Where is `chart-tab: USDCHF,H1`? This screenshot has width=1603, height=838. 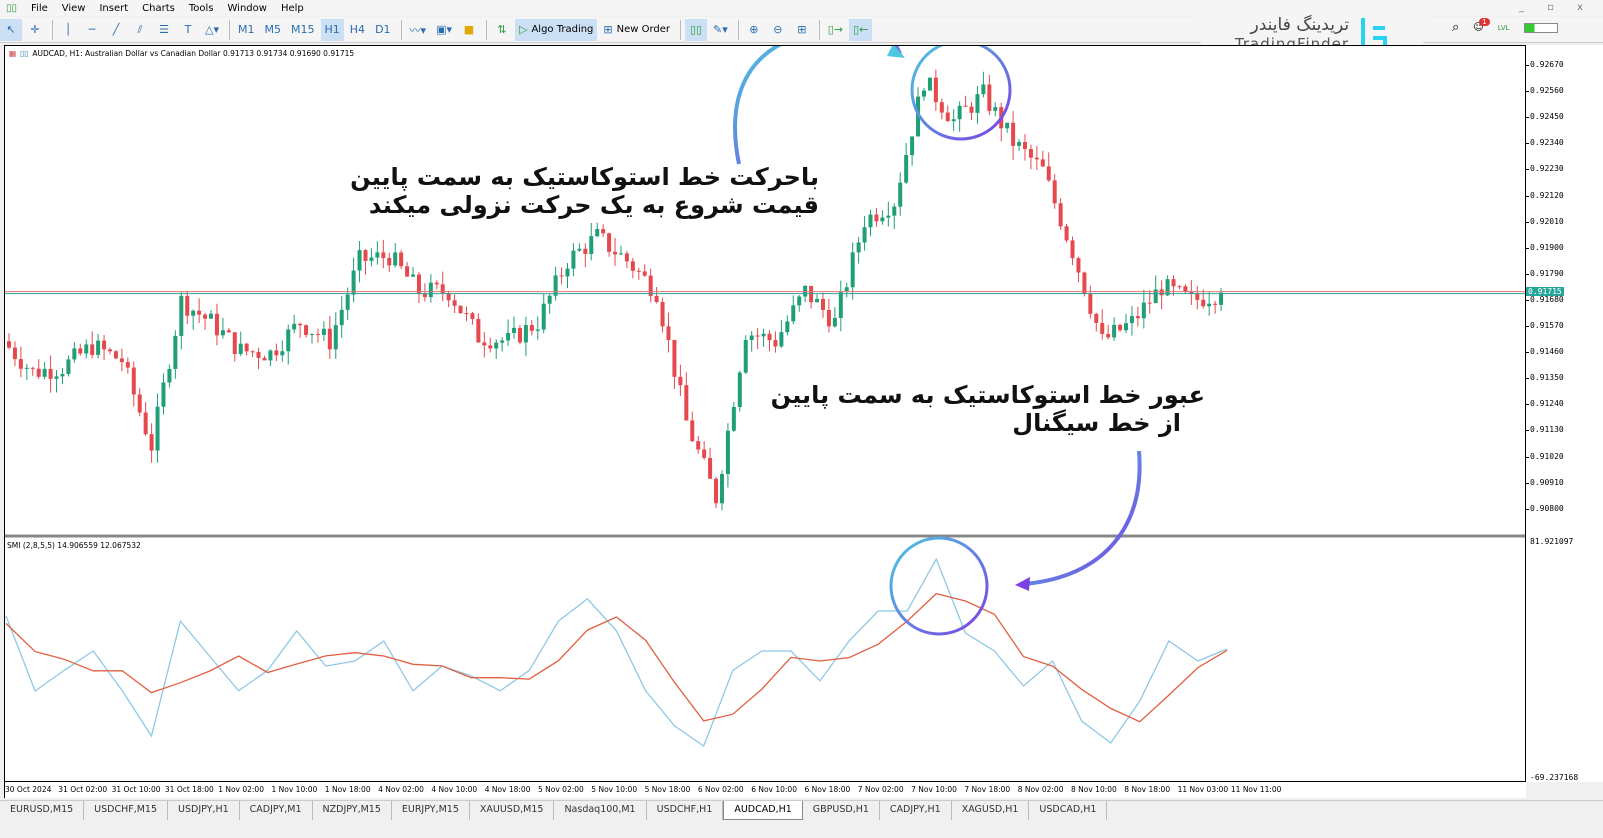 chart-tab: USDCHF,H1 is located at coordinates (685, 810).